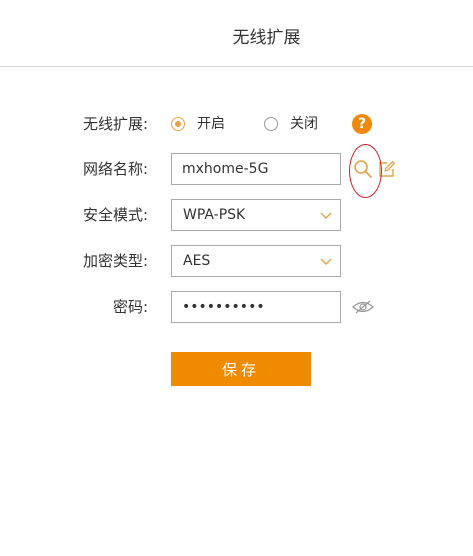  I want to click on extend-on-label: 开启, so click(211, 124).